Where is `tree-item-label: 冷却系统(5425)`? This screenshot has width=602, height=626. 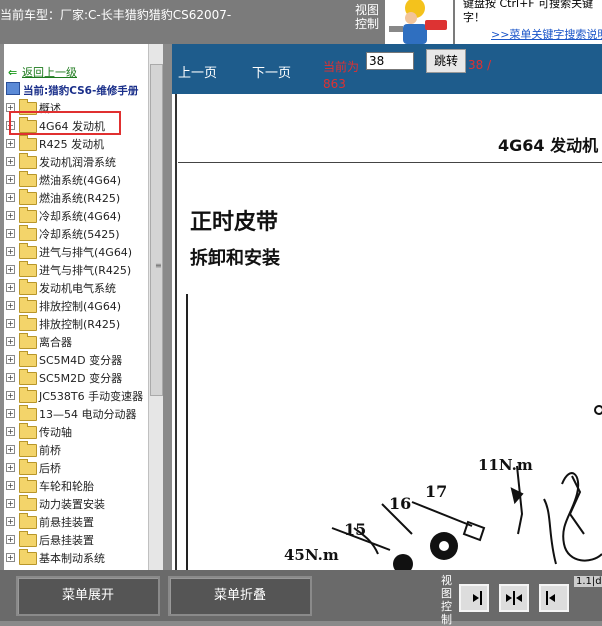
tree-item-label: 冷却系统(5425) is located at coordinates (79, 234).